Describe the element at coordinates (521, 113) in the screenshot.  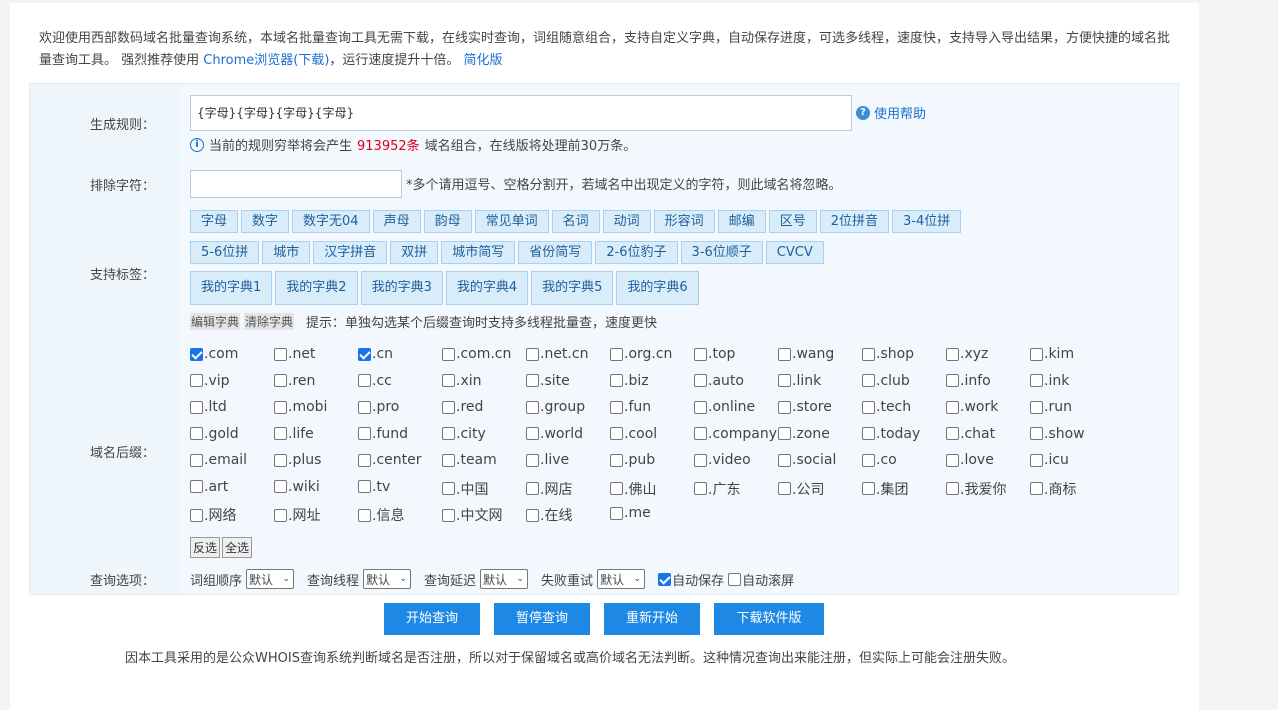
I see `rule-input: {字母}{字母}{字母}{字母}` at that location.